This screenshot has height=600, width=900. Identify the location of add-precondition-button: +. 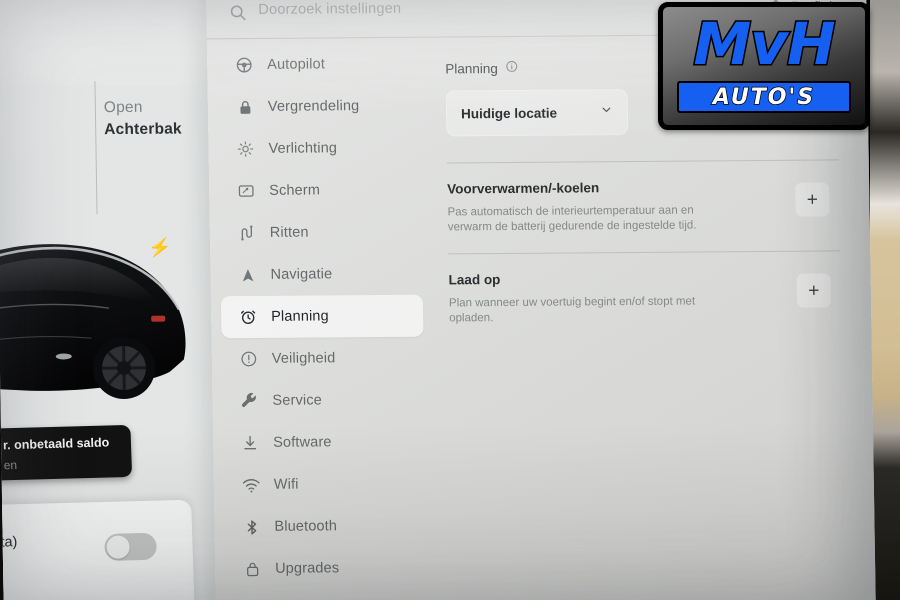
(812, 199).